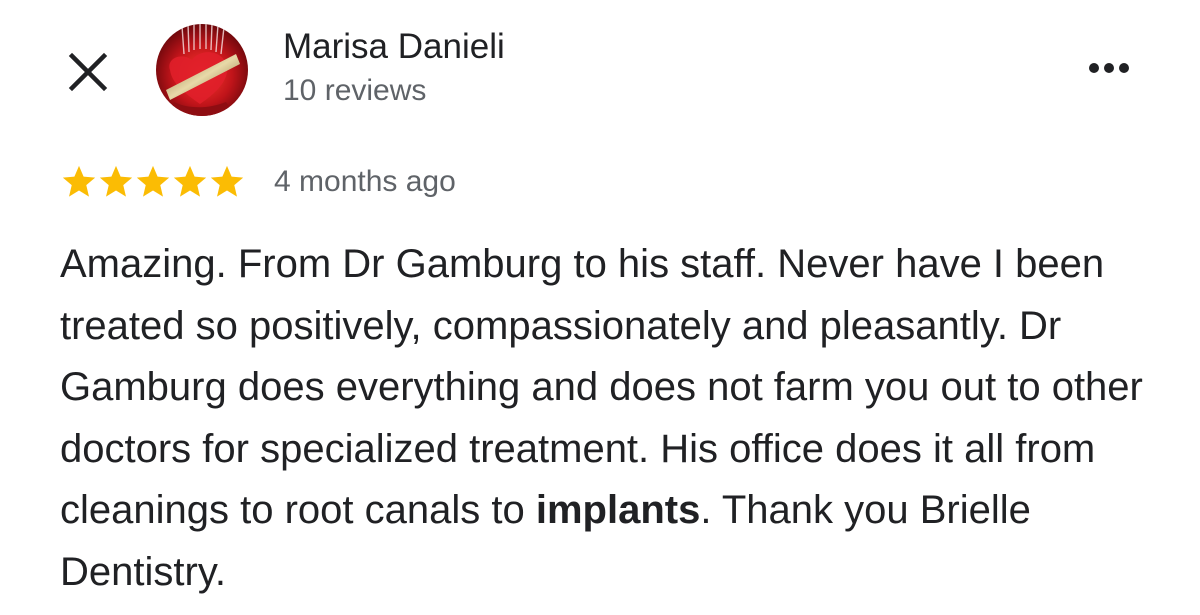 Image resolution: width=1200 pixels, height=615 pixels. Describe the element at coordinates (365, 181) in the screenshot. I see `review-time: 4 months ago` at that location.